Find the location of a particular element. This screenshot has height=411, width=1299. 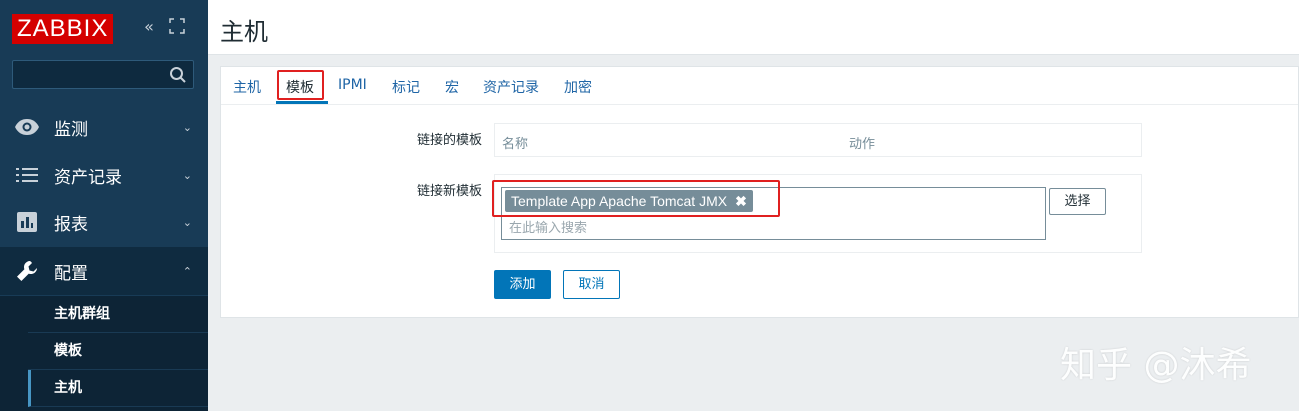

linked-templates-table: 名称 动作 is located at coordinates (818, 140).